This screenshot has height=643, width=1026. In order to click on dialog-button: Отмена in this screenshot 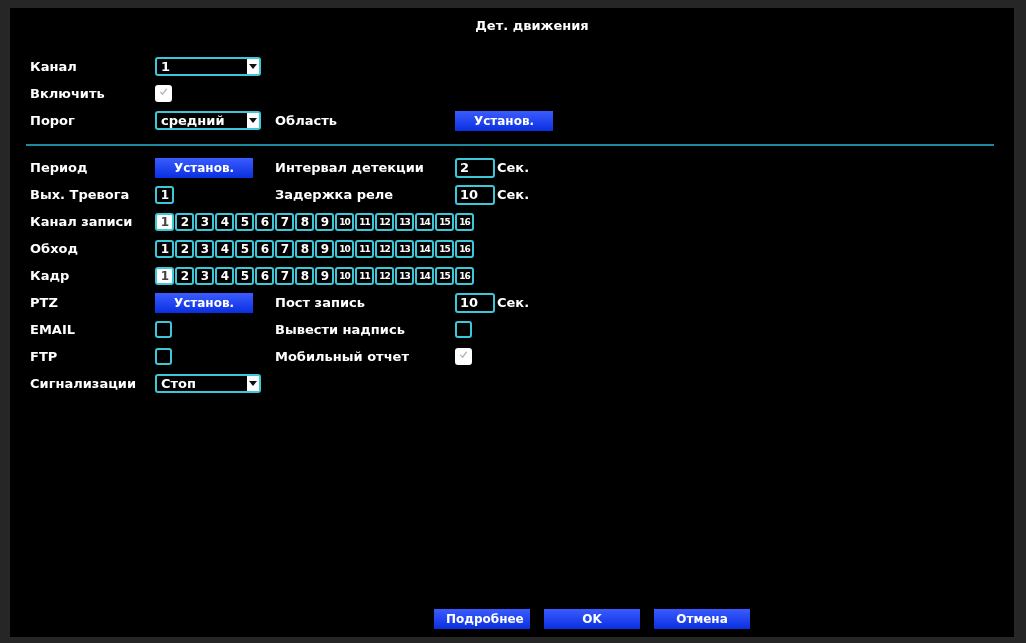, I will do `click(702, 619)`.